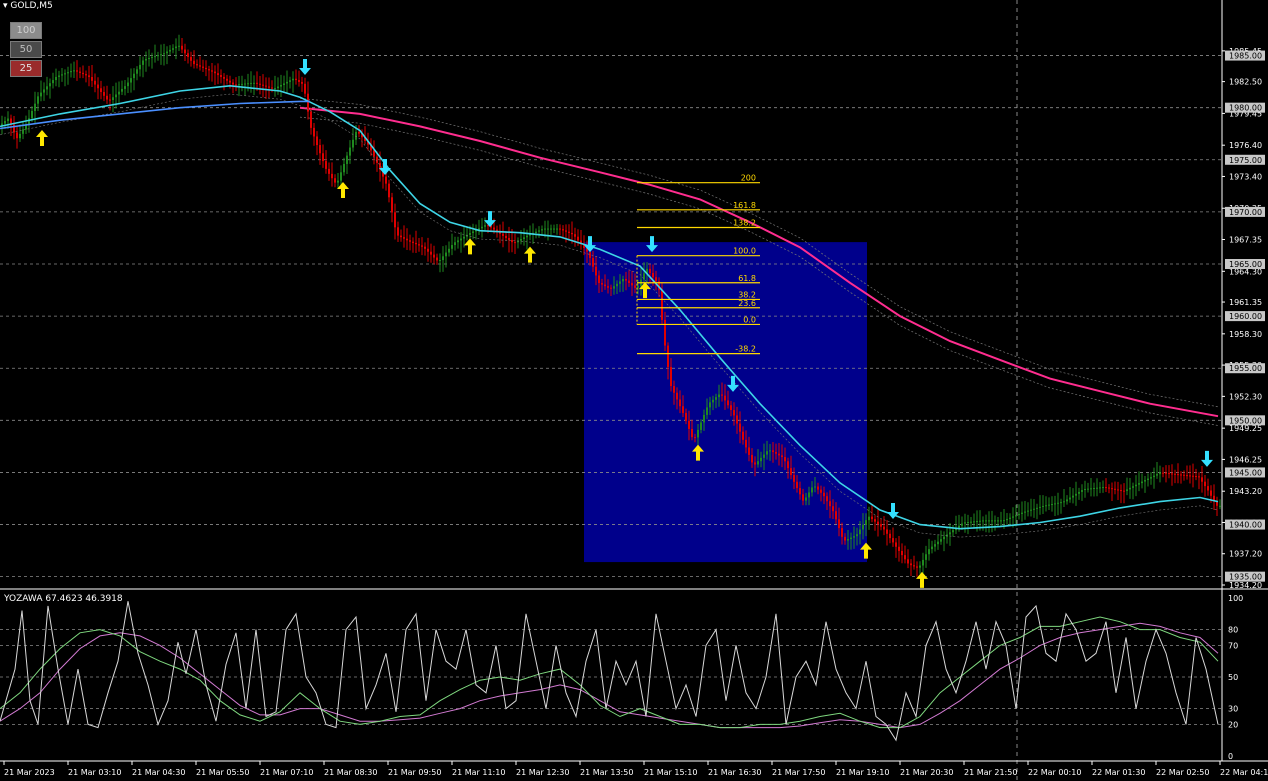 Image resolution: width=1268 pixels, height=781 pixels. Describe the element at coordinates (26, 68) in the screenshot. I see `tf-button-25: 25` at that location.